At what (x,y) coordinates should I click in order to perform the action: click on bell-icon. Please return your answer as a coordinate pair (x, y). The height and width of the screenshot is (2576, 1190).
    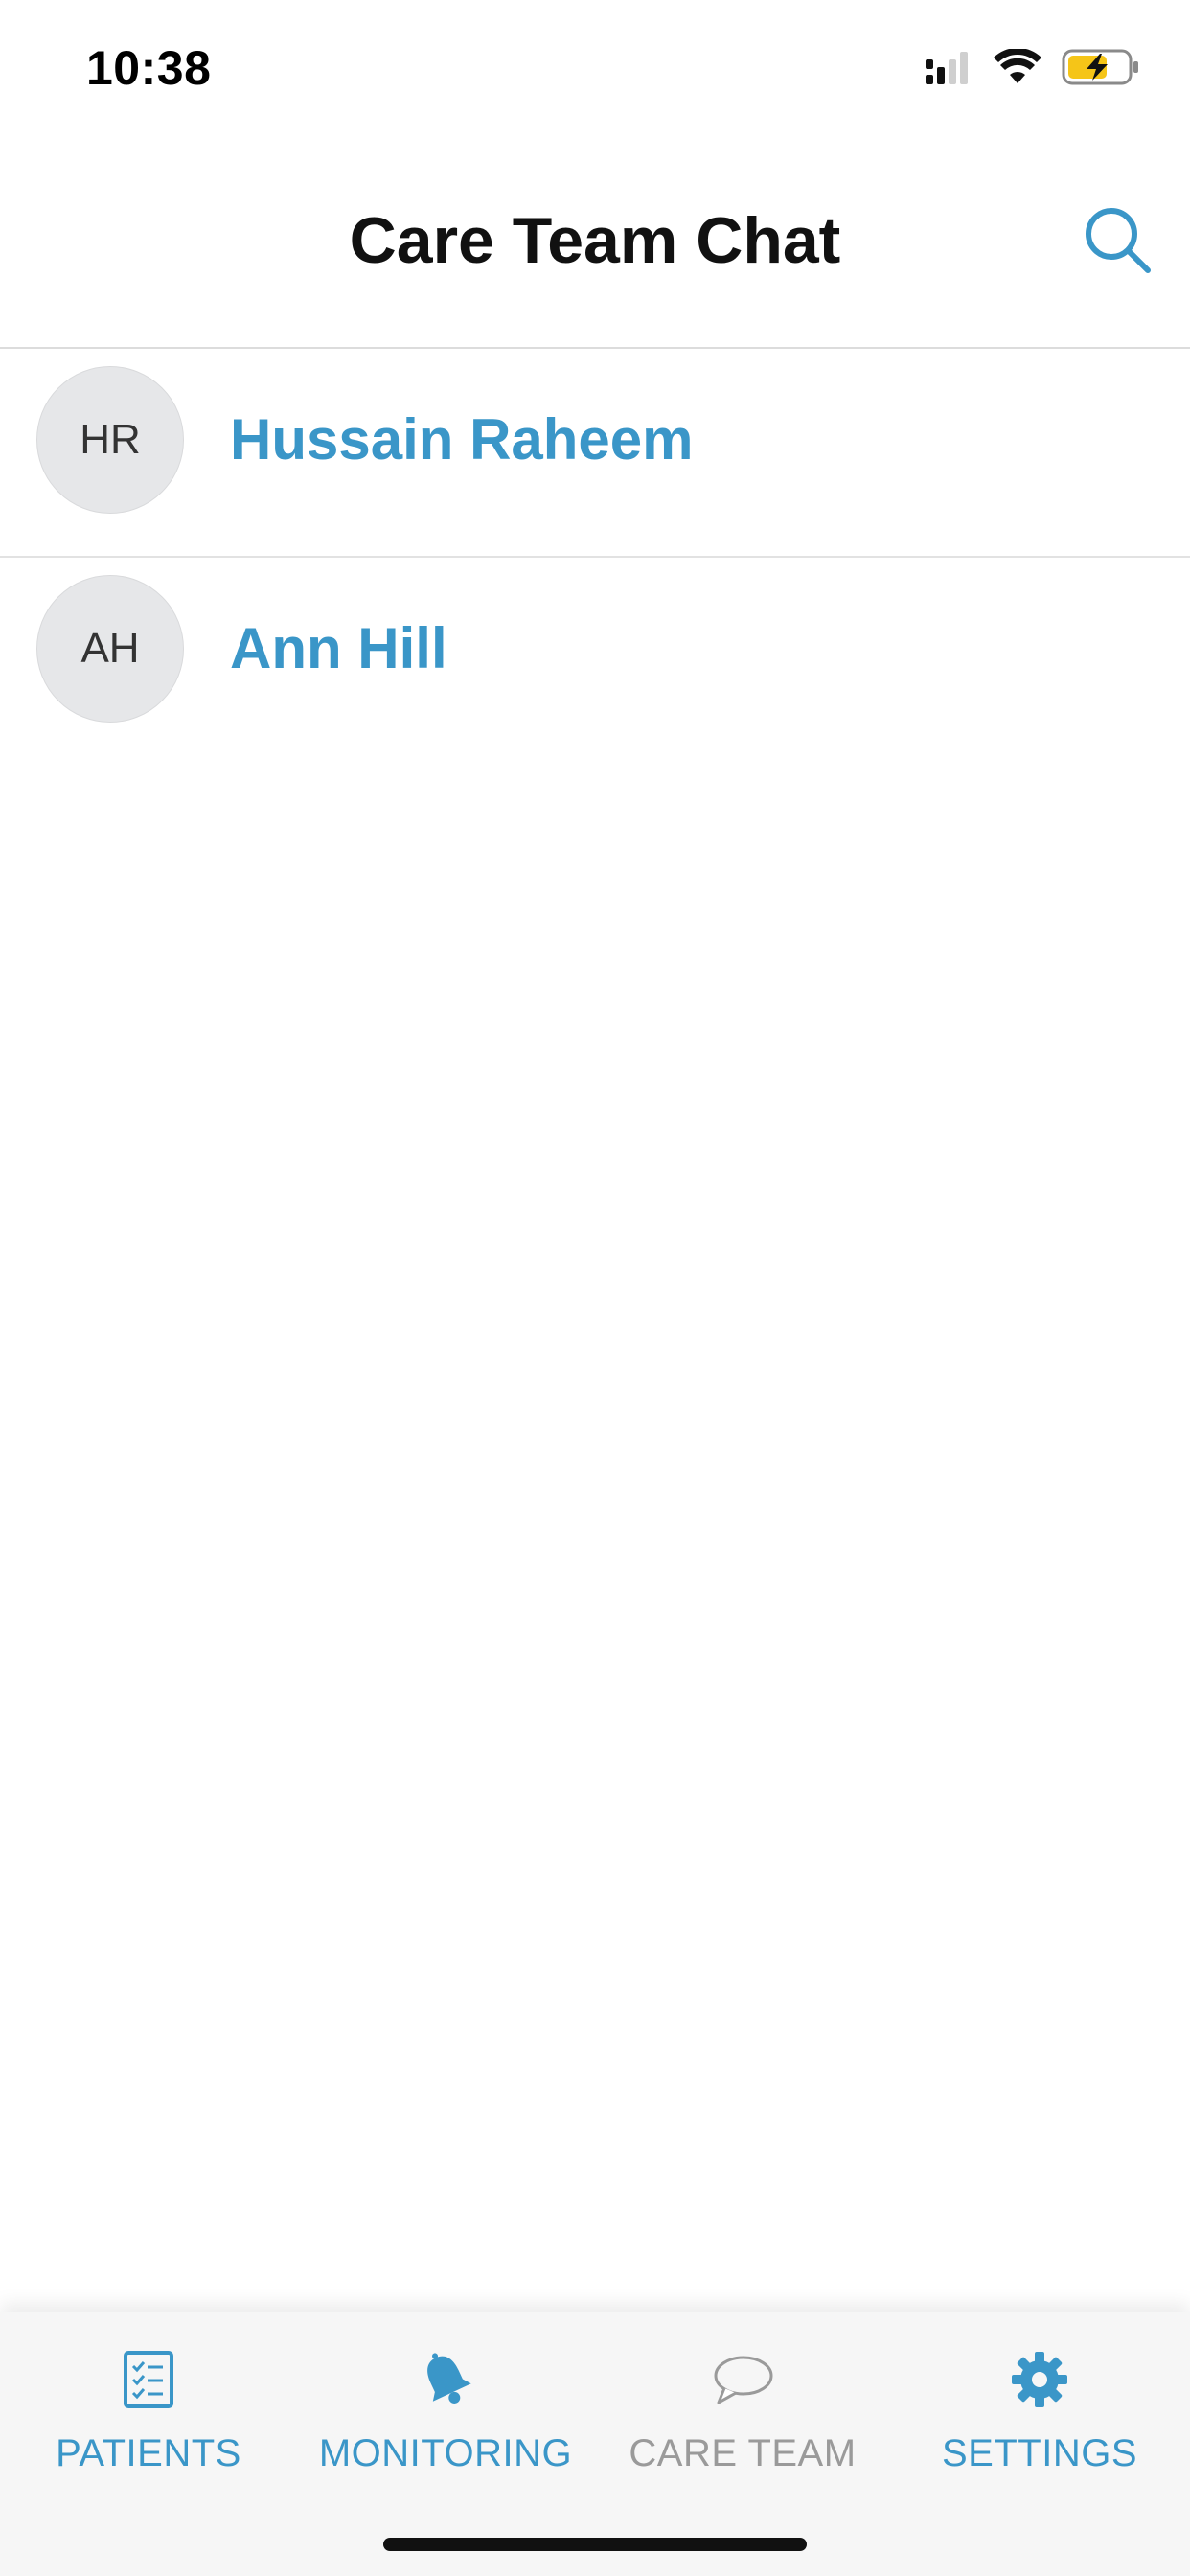
    Looking at the image, I should click on (449, 2378).